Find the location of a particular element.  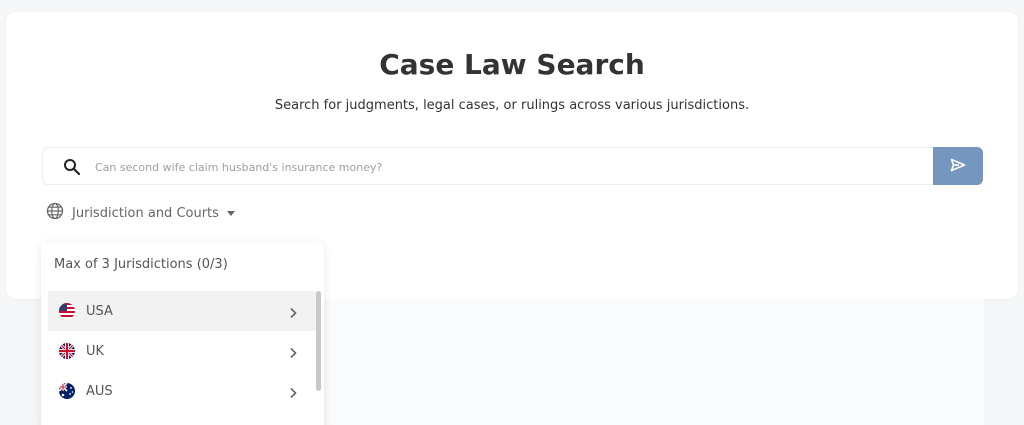

us-flag-icon is located at coordinates (67, 311).